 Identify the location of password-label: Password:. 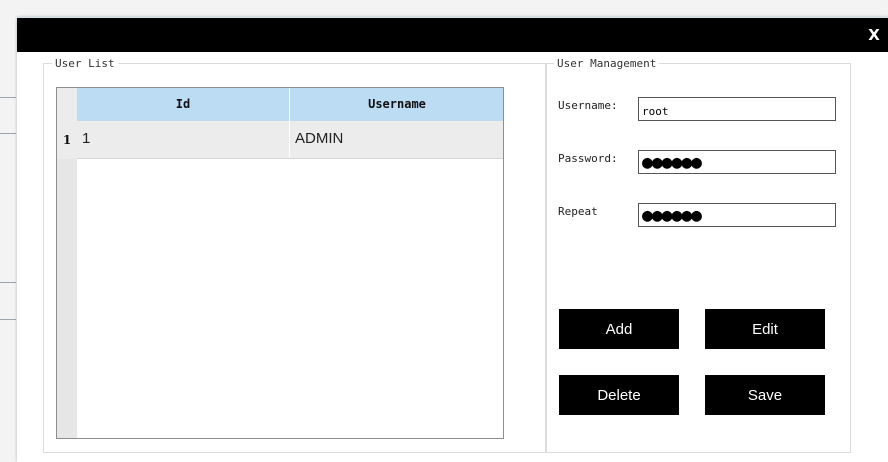
(588, 158).